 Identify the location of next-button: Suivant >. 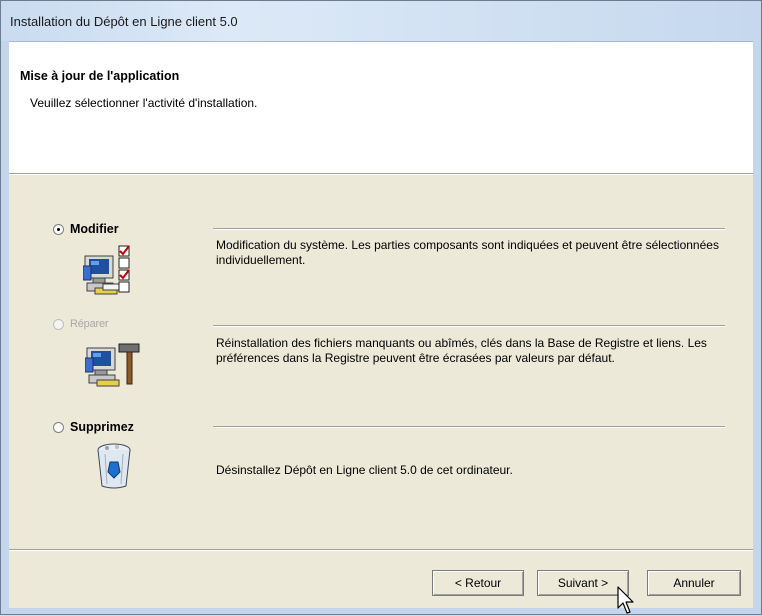
(583, 583).